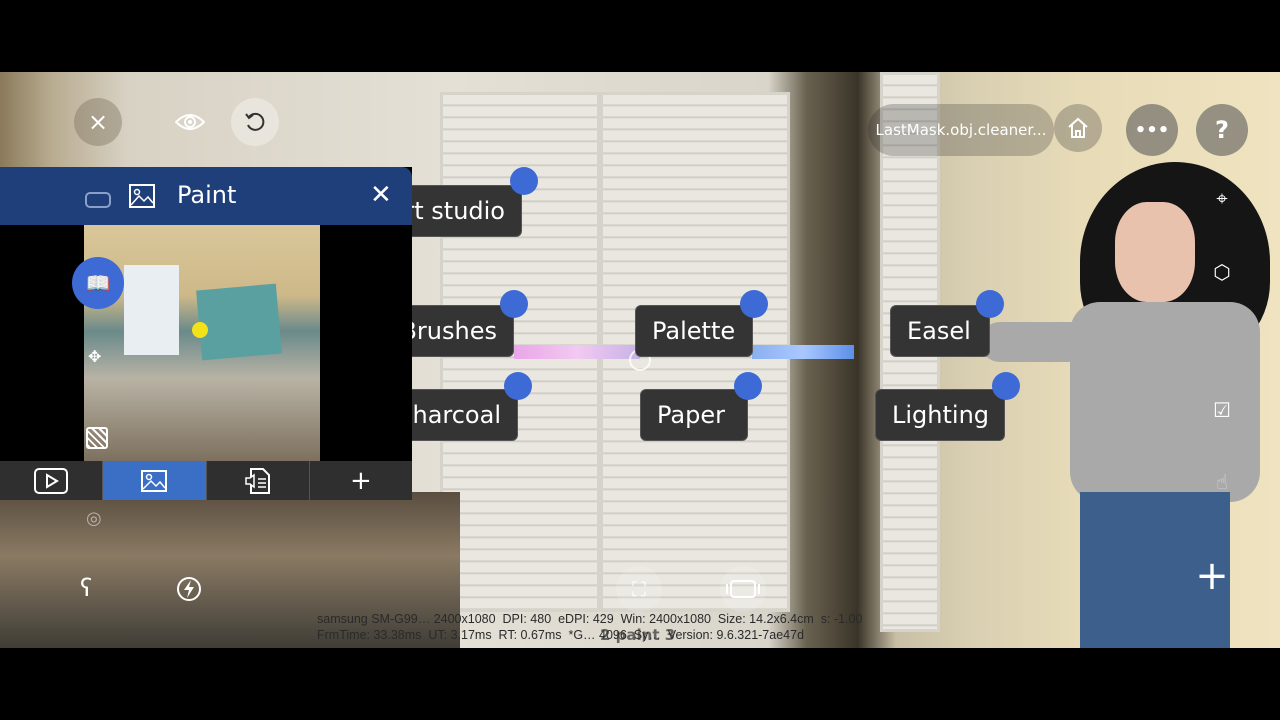  Describe the element at coordinates (1222, 198) in the screenshot. I see `location-lock-icon: ⌖` at that location.